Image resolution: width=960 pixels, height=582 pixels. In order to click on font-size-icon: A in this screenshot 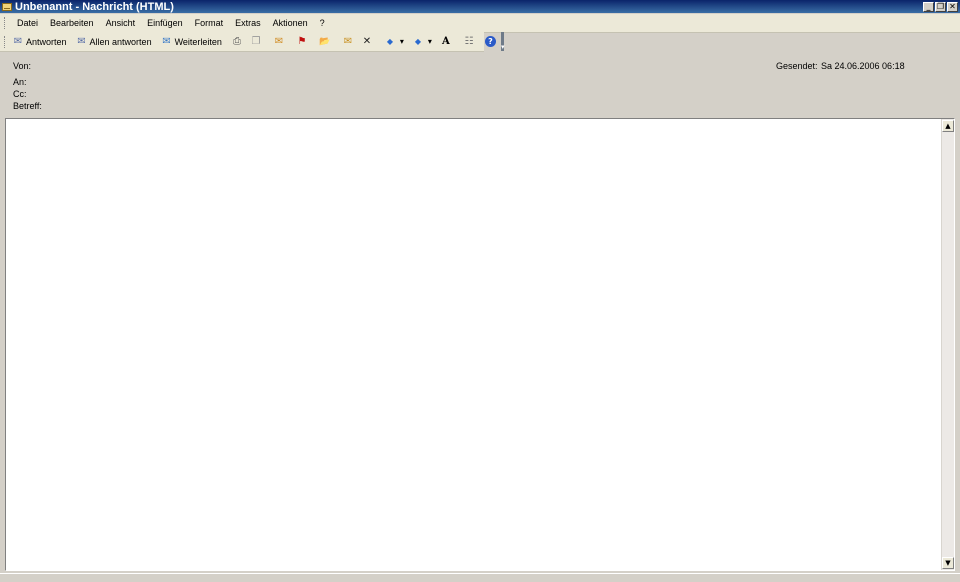, I will do `click(446, 41)`.